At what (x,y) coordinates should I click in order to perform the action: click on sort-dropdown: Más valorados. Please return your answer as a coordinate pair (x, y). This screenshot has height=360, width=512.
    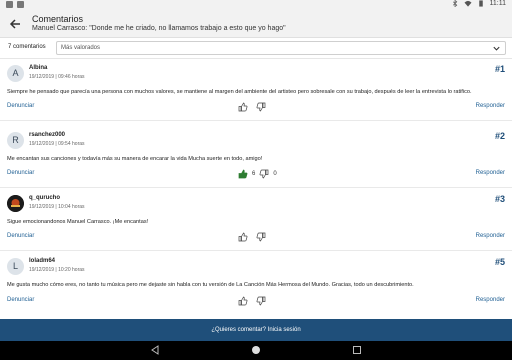
    Looking at the image, I should click on (281, 48).